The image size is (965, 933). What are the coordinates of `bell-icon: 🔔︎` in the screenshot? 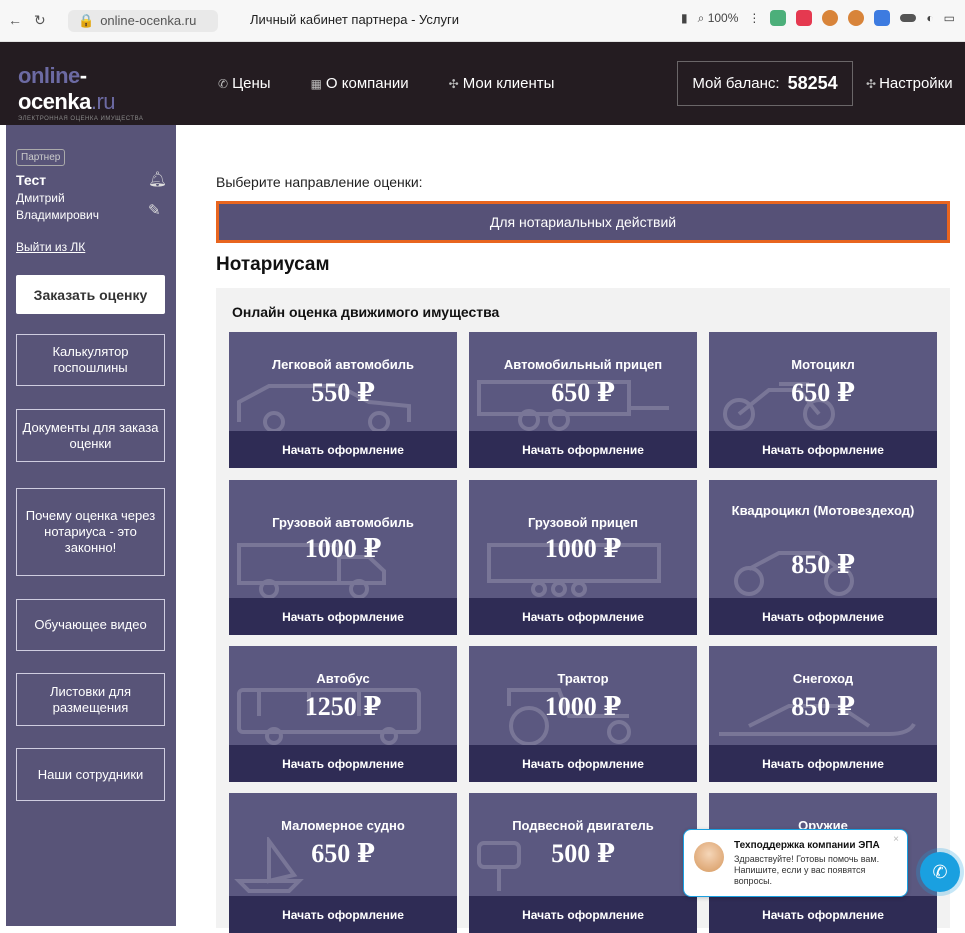 It's located at (157, 179).